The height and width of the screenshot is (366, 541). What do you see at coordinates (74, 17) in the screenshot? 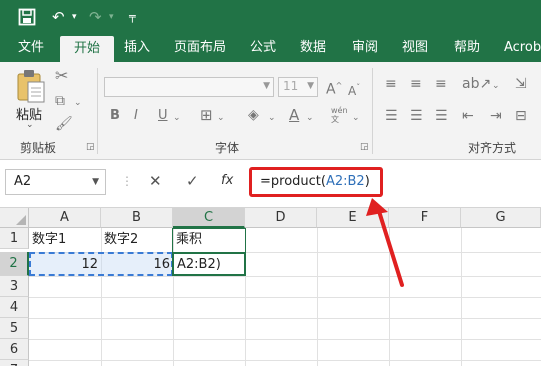
I see `undo-dropdown-icon: ▾` at bounding box center [74, 17].